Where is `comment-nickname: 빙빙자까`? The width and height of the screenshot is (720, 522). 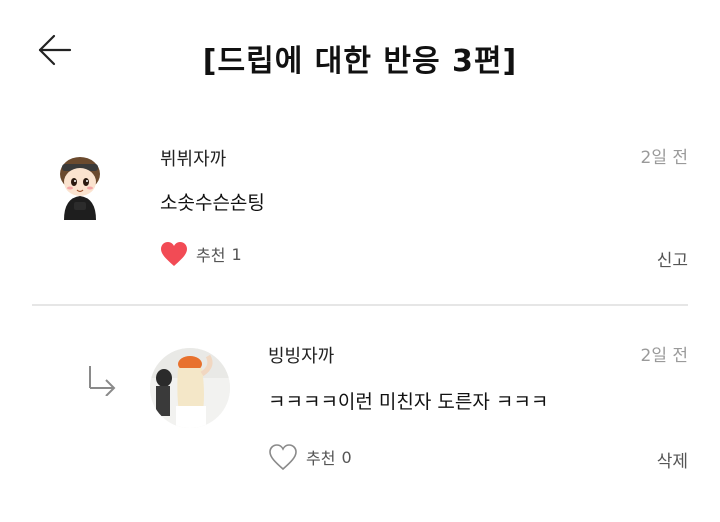 comment-nickname: 빙빙자까 is located at coordinates (301, 356).